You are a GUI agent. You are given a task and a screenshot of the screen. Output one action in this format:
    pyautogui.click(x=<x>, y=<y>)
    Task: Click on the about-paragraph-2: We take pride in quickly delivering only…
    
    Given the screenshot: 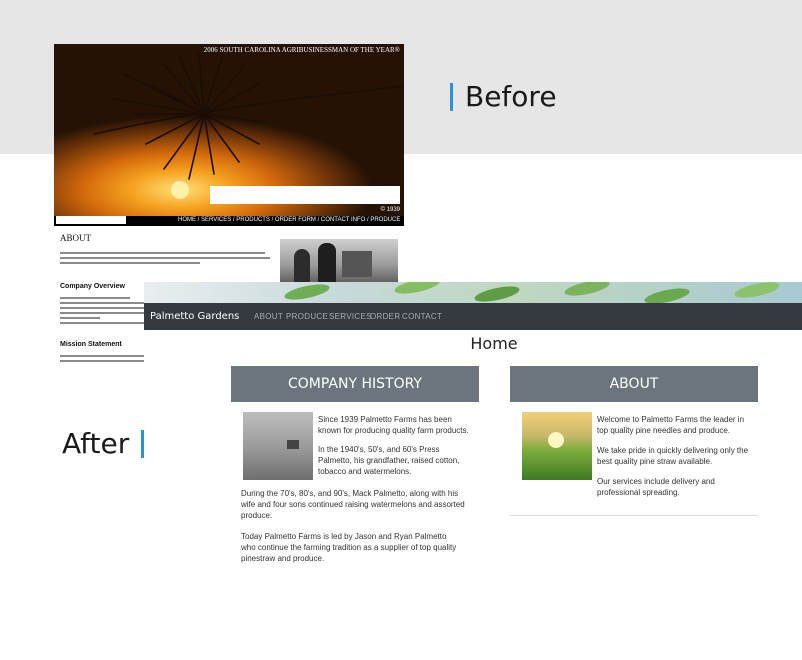 What is the action you would take?
    pyautogui.click(x=673, y=456)
    